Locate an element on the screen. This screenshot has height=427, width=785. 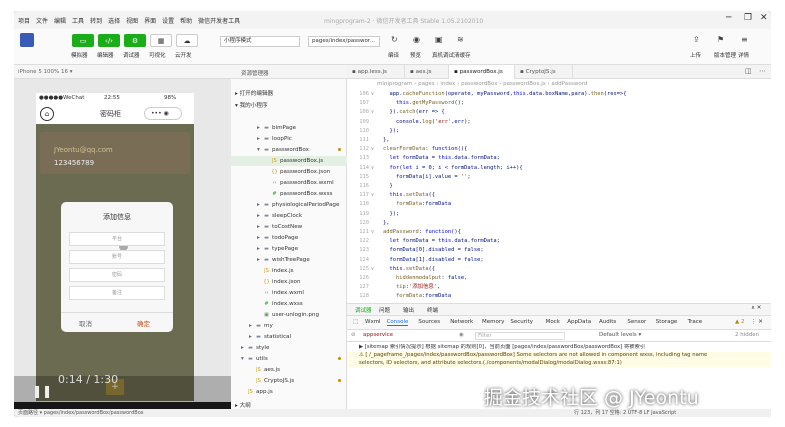
tree-item: ▸ ▬ my is located at coordinates (289, 326).